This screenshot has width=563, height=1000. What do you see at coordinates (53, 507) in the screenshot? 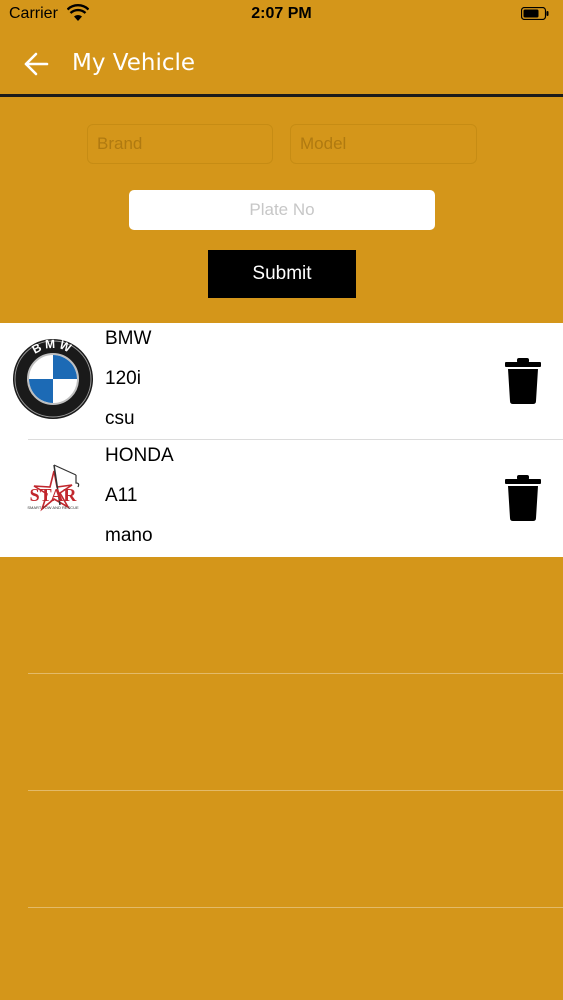
I see `star-logo-tagline: SMART TOW AND RESCUE` at bounding box center [53, 507].